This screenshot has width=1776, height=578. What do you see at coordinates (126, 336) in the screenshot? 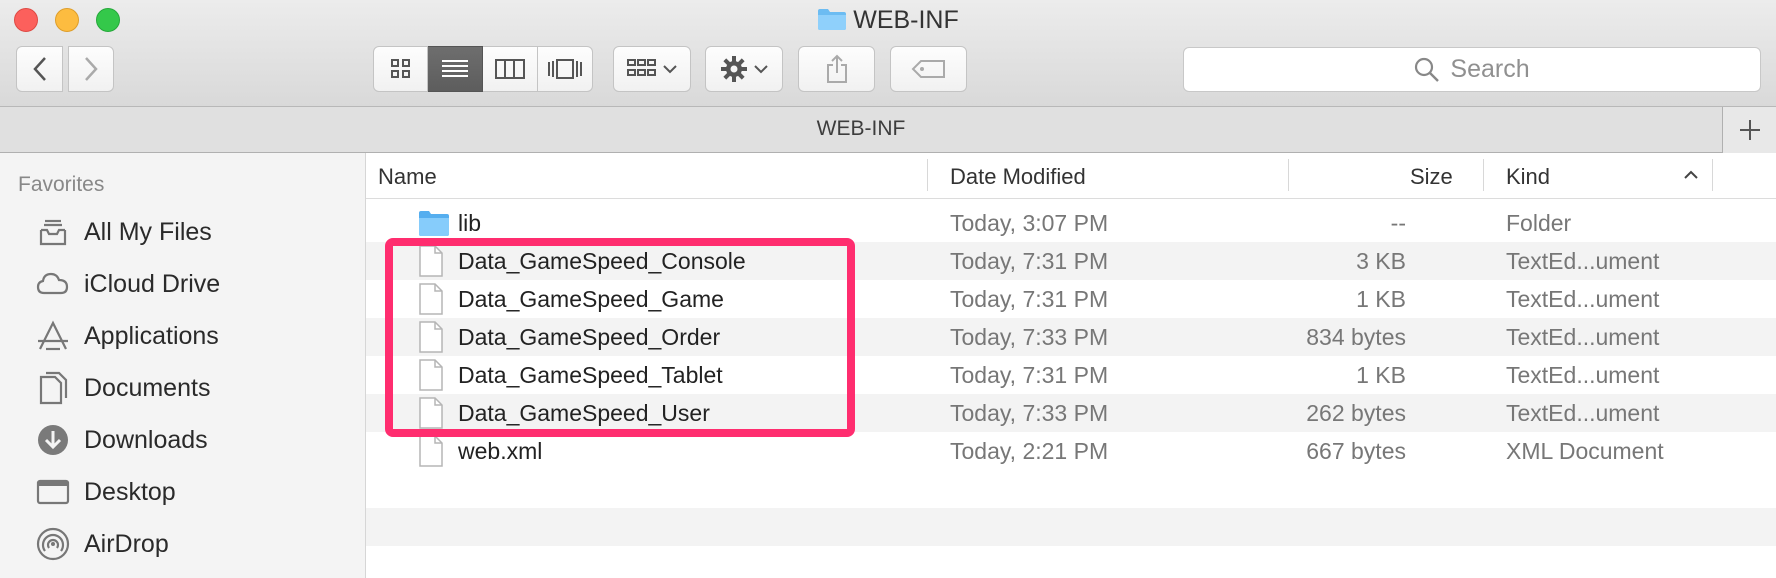
I see `sidebar-item-applications: Applications` at bounding box center [126, 336].